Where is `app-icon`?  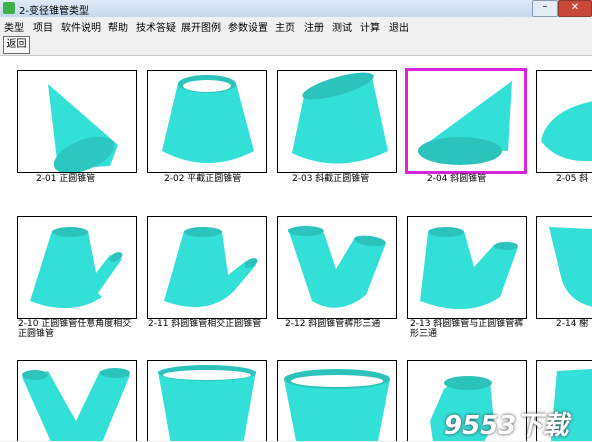 app-icon is located at coordinates (9, 8).